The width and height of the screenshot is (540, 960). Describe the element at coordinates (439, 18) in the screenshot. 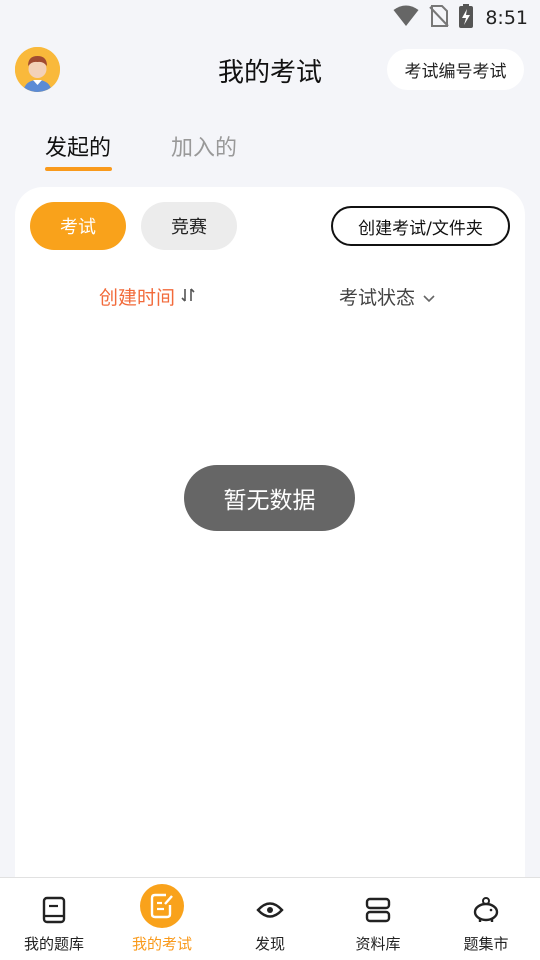

I see `no-sim-icon` at that location.